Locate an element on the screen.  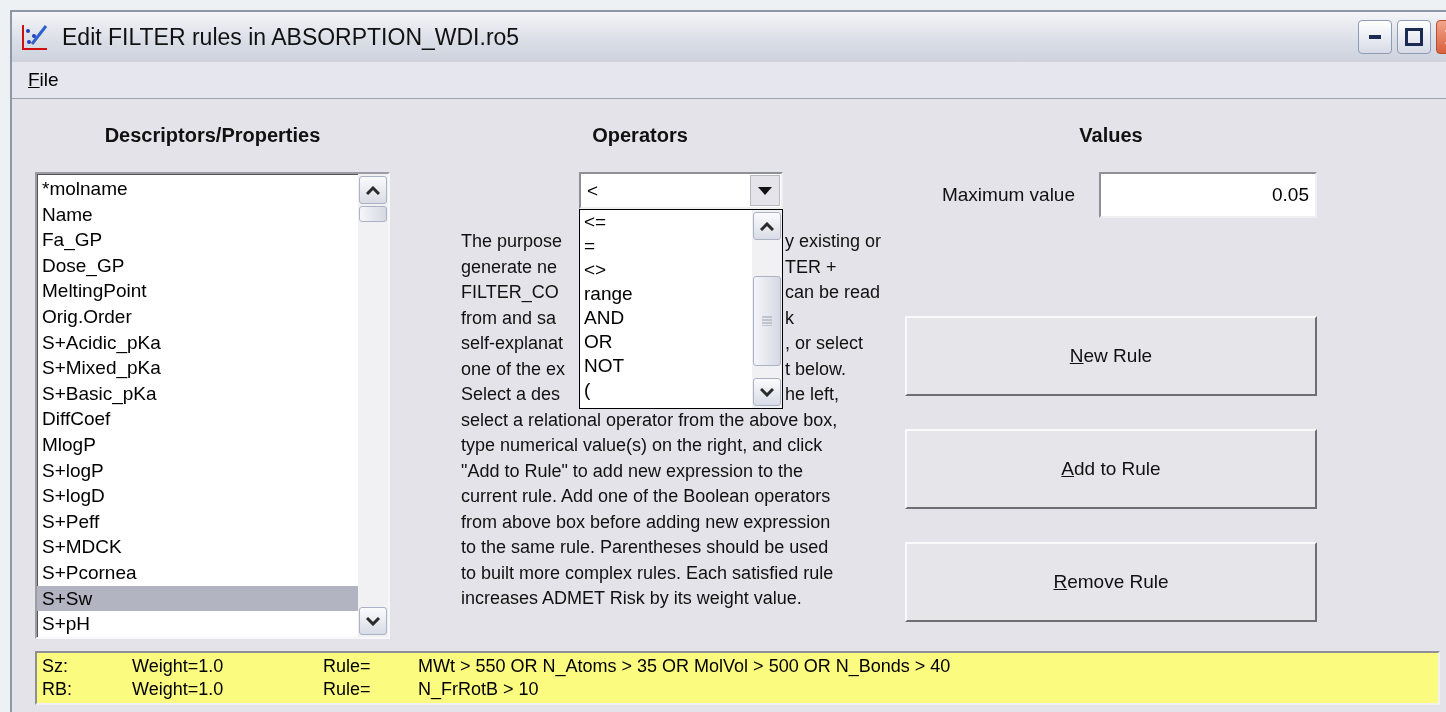
operator-dropdown: < is located at coordinates (681, 190).